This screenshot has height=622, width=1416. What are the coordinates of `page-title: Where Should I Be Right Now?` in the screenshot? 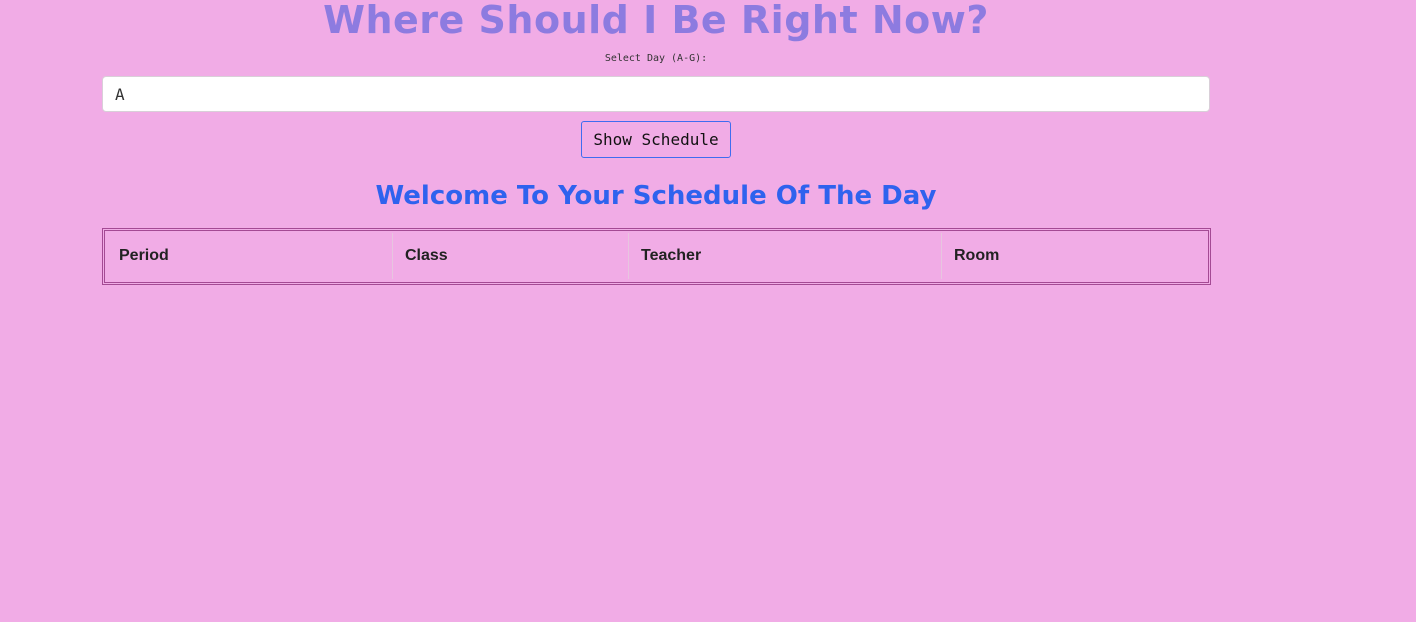 It's located at (656, 21).